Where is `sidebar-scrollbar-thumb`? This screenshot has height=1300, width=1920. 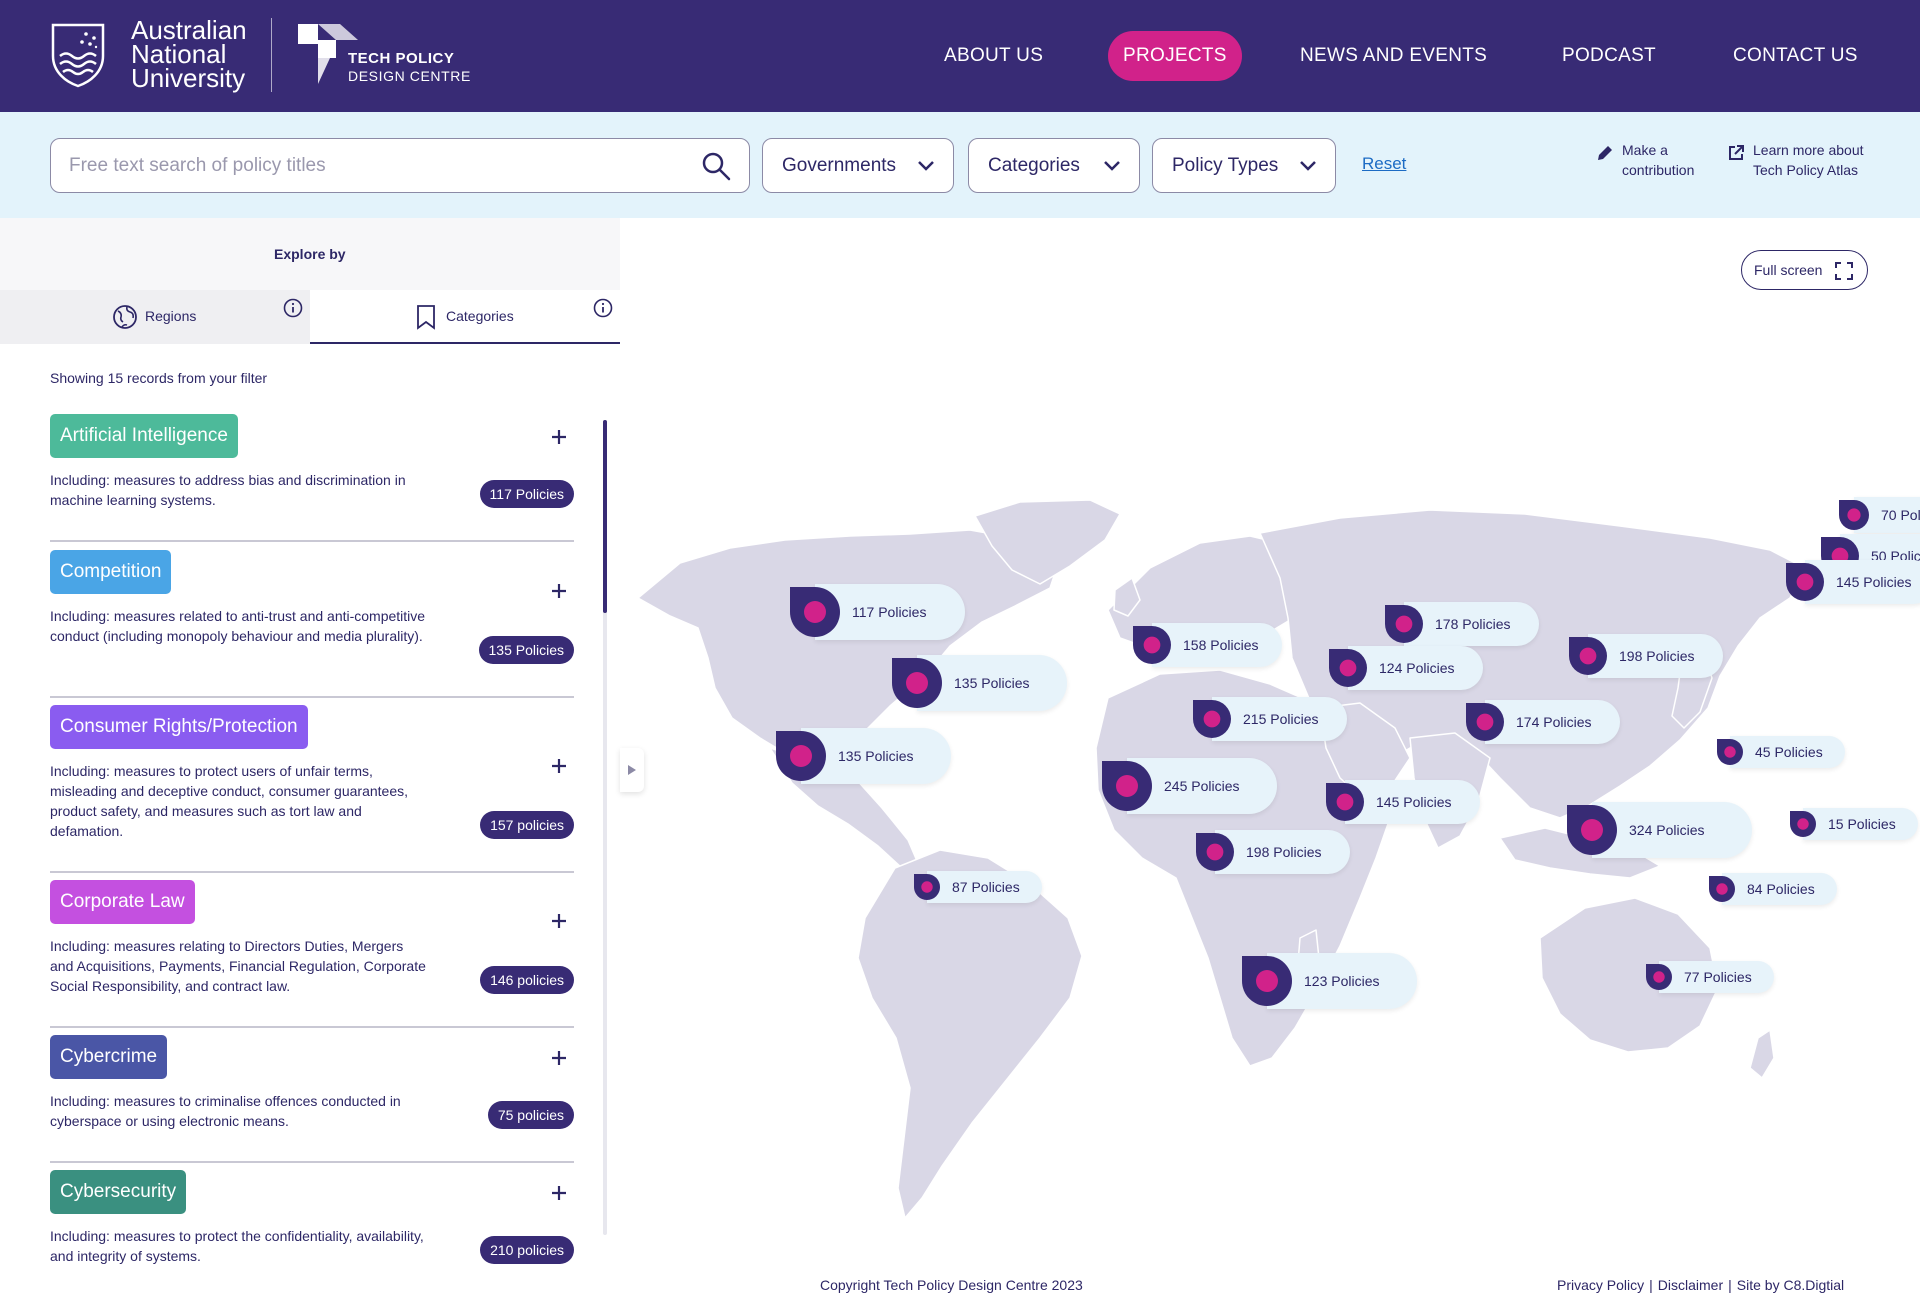
sidebar-scrollbar-thumb is located at coordinates (605, 516).